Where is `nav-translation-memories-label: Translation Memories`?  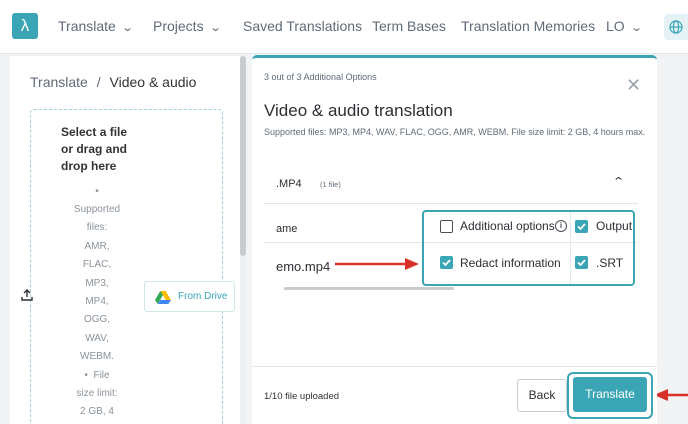 nav-translation-memories-label: Translation Memories is located at coordinates (528, 26).